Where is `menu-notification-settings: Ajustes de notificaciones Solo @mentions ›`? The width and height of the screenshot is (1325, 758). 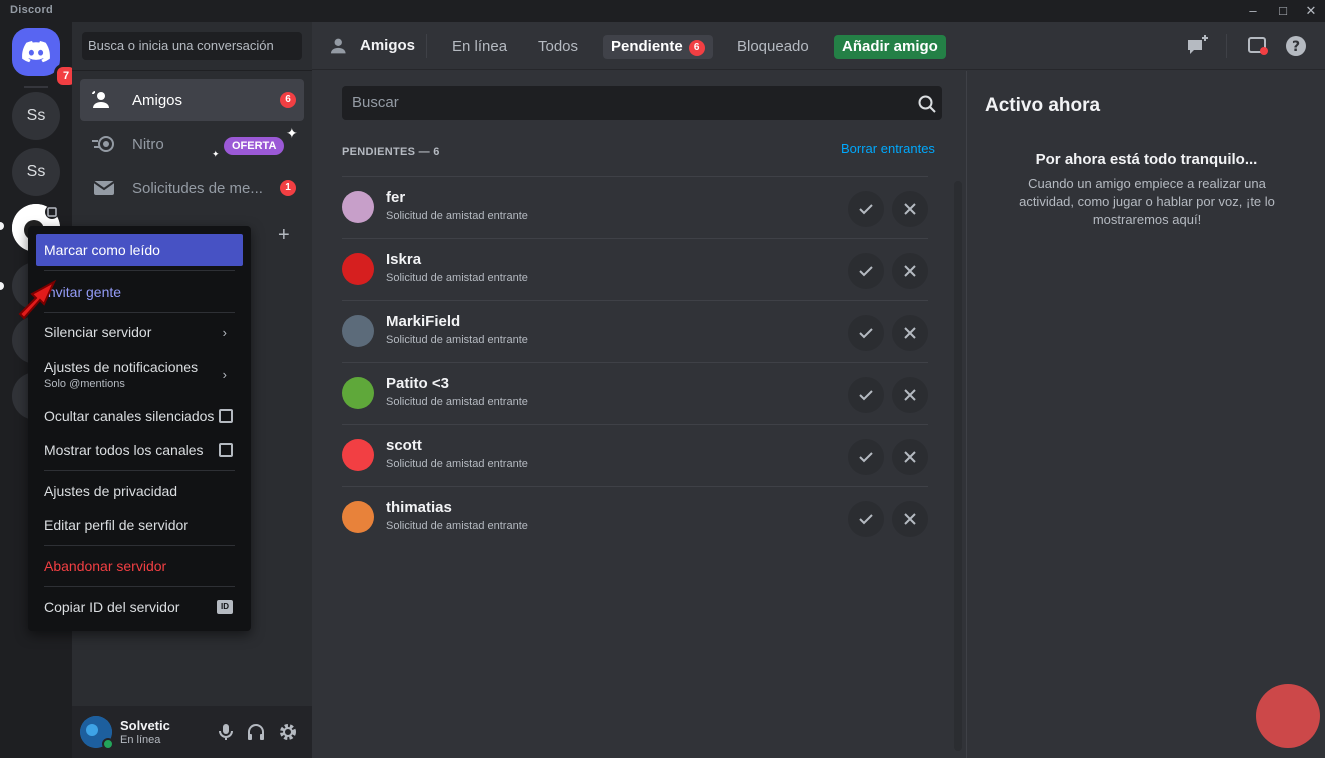 menu-notification-settings: Ajustes de notificaciones Solo @mentions › is located at coordinates (139, 374).